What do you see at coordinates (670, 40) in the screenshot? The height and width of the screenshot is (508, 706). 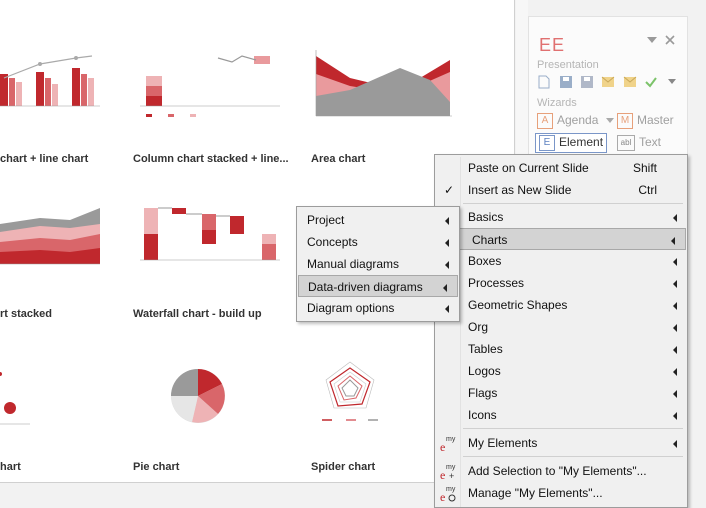 I see `close-panel-icon` at bounding box center [670, 40].